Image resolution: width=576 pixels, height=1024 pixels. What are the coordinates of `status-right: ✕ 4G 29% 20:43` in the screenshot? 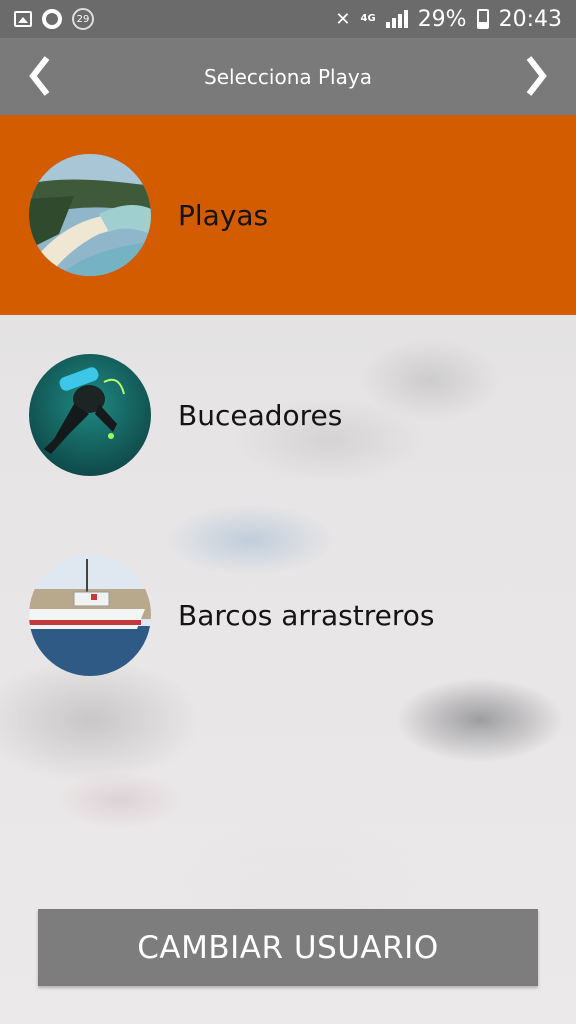 It's located at (448, 19).